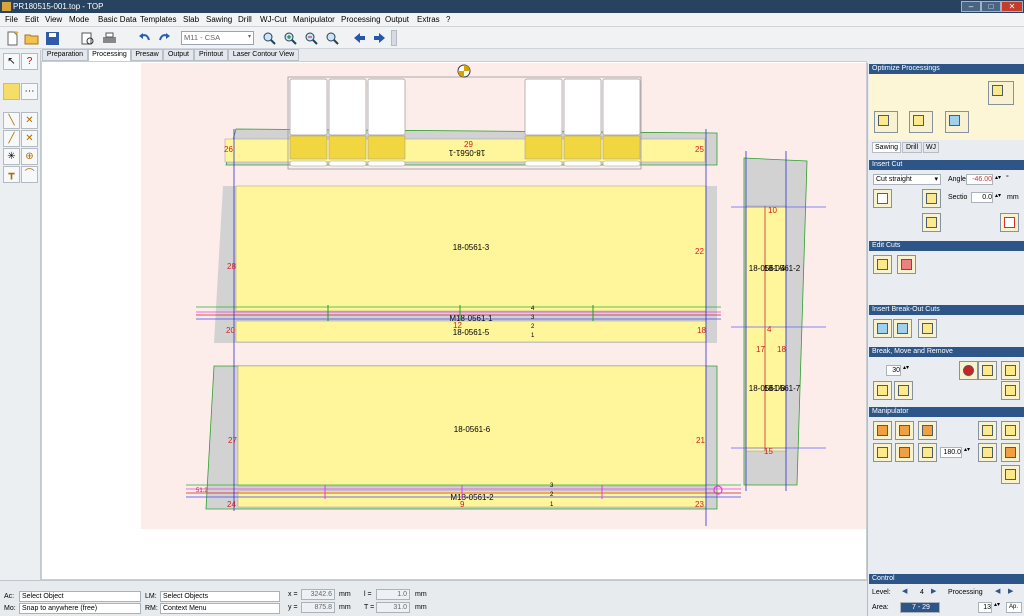 The image size is (1024, 616). I want to click on optimize-all-button, so click(1001, 93).